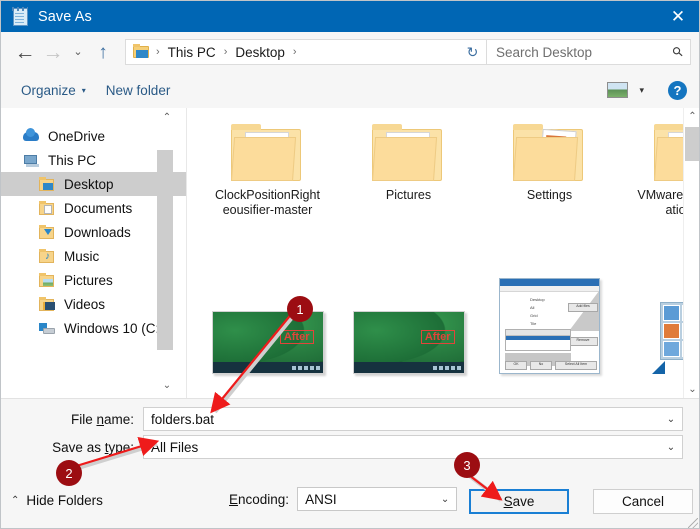 This screenshot has height=529, width=700. I want to click on sidebar-item-label: Windows 10 (C:), so click(114, 328).